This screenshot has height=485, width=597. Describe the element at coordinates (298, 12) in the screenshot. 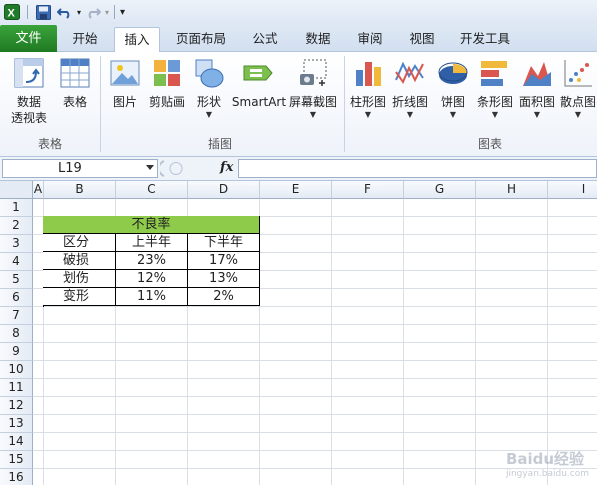

I see `quick-access-toolbar: X ▾ ▾ ▾` at that location.